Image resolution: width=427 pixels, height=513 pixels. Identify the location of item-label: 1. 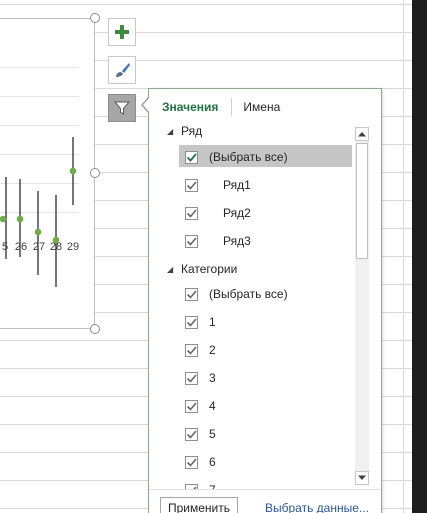
(212, 322).